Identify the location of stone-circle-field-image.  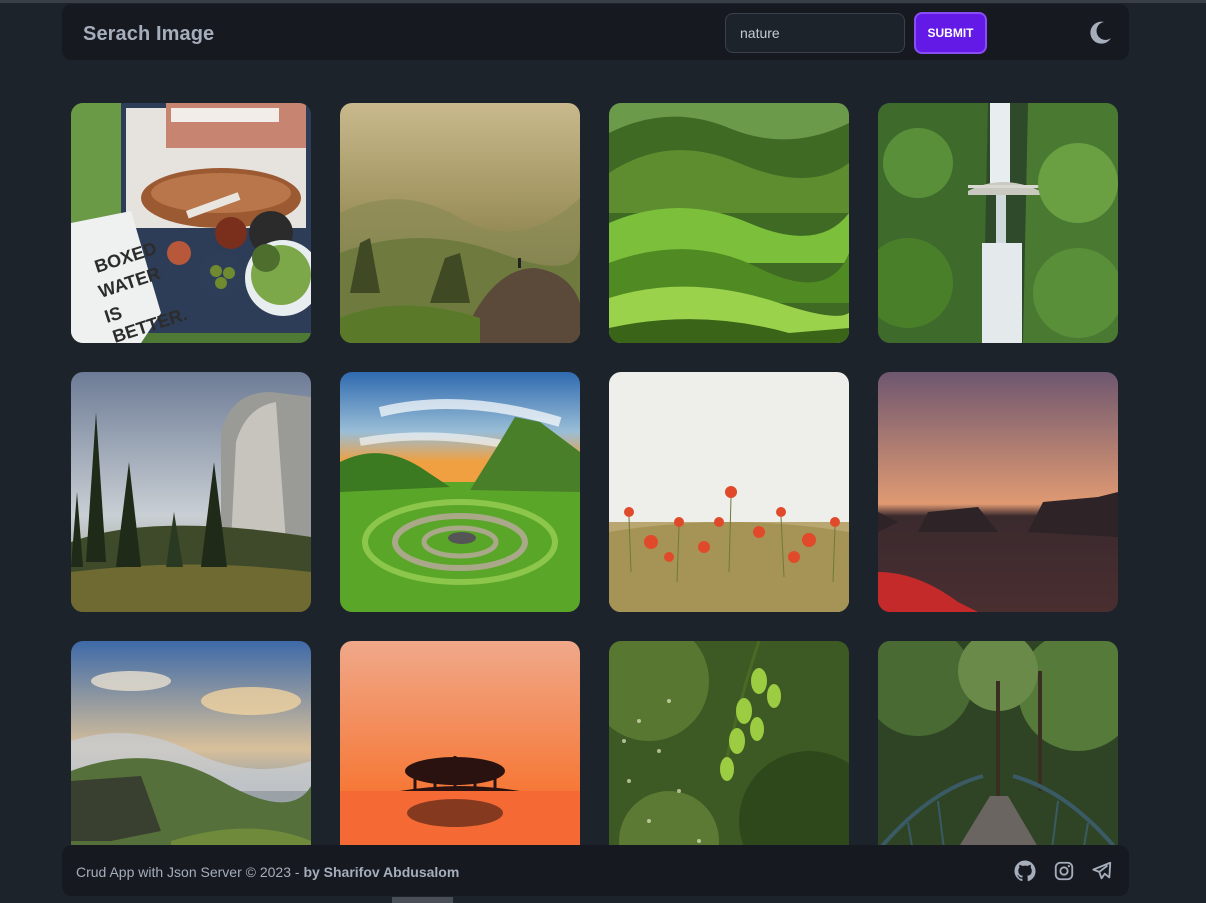
(460, 492).